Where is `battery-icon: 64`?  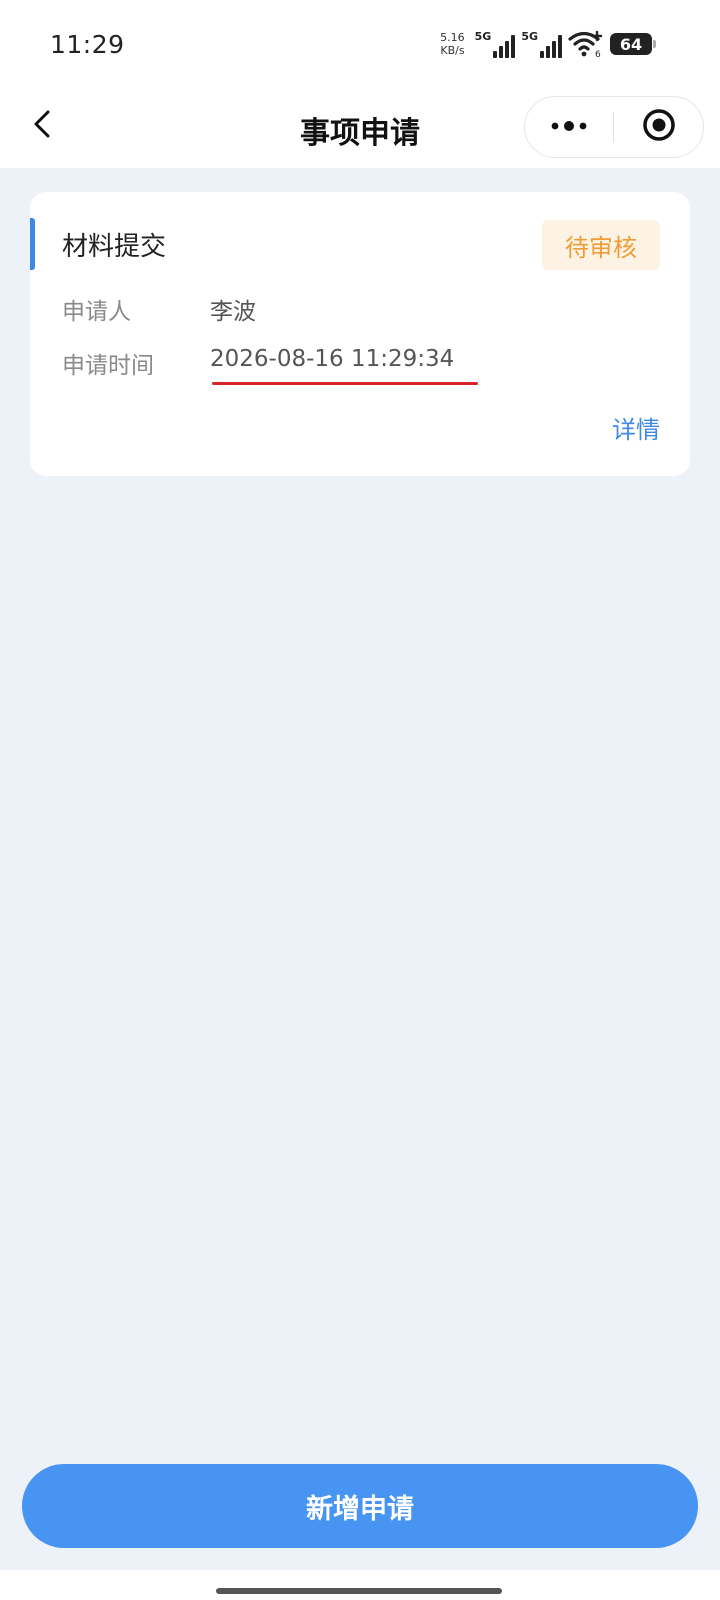
battery-icon: 64 is located at coordinates (633, 44).